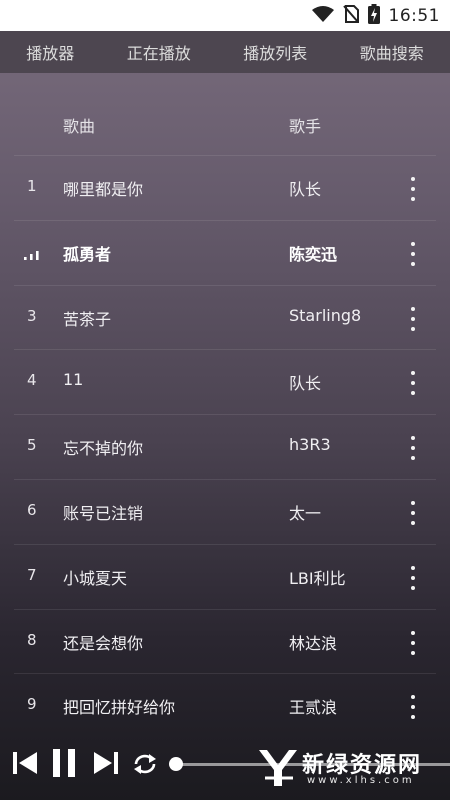  What do you see at coordinates (32, 509) in the screenshot?
I see `song-index: 6` at bounding box center [32, 509].